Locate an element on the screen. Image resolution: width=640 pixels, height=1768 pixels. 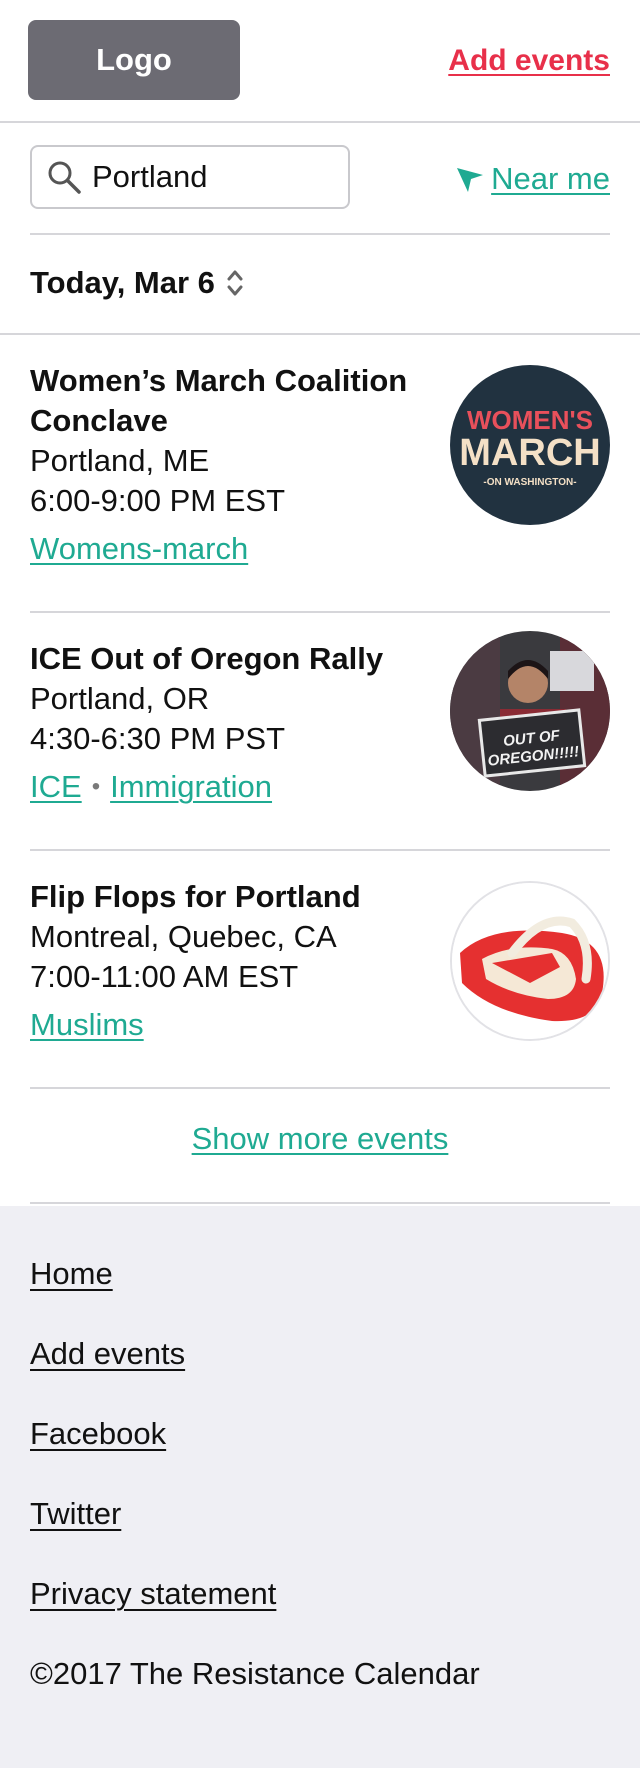
tag-link: Immigration is located at coordinates (191, 787).